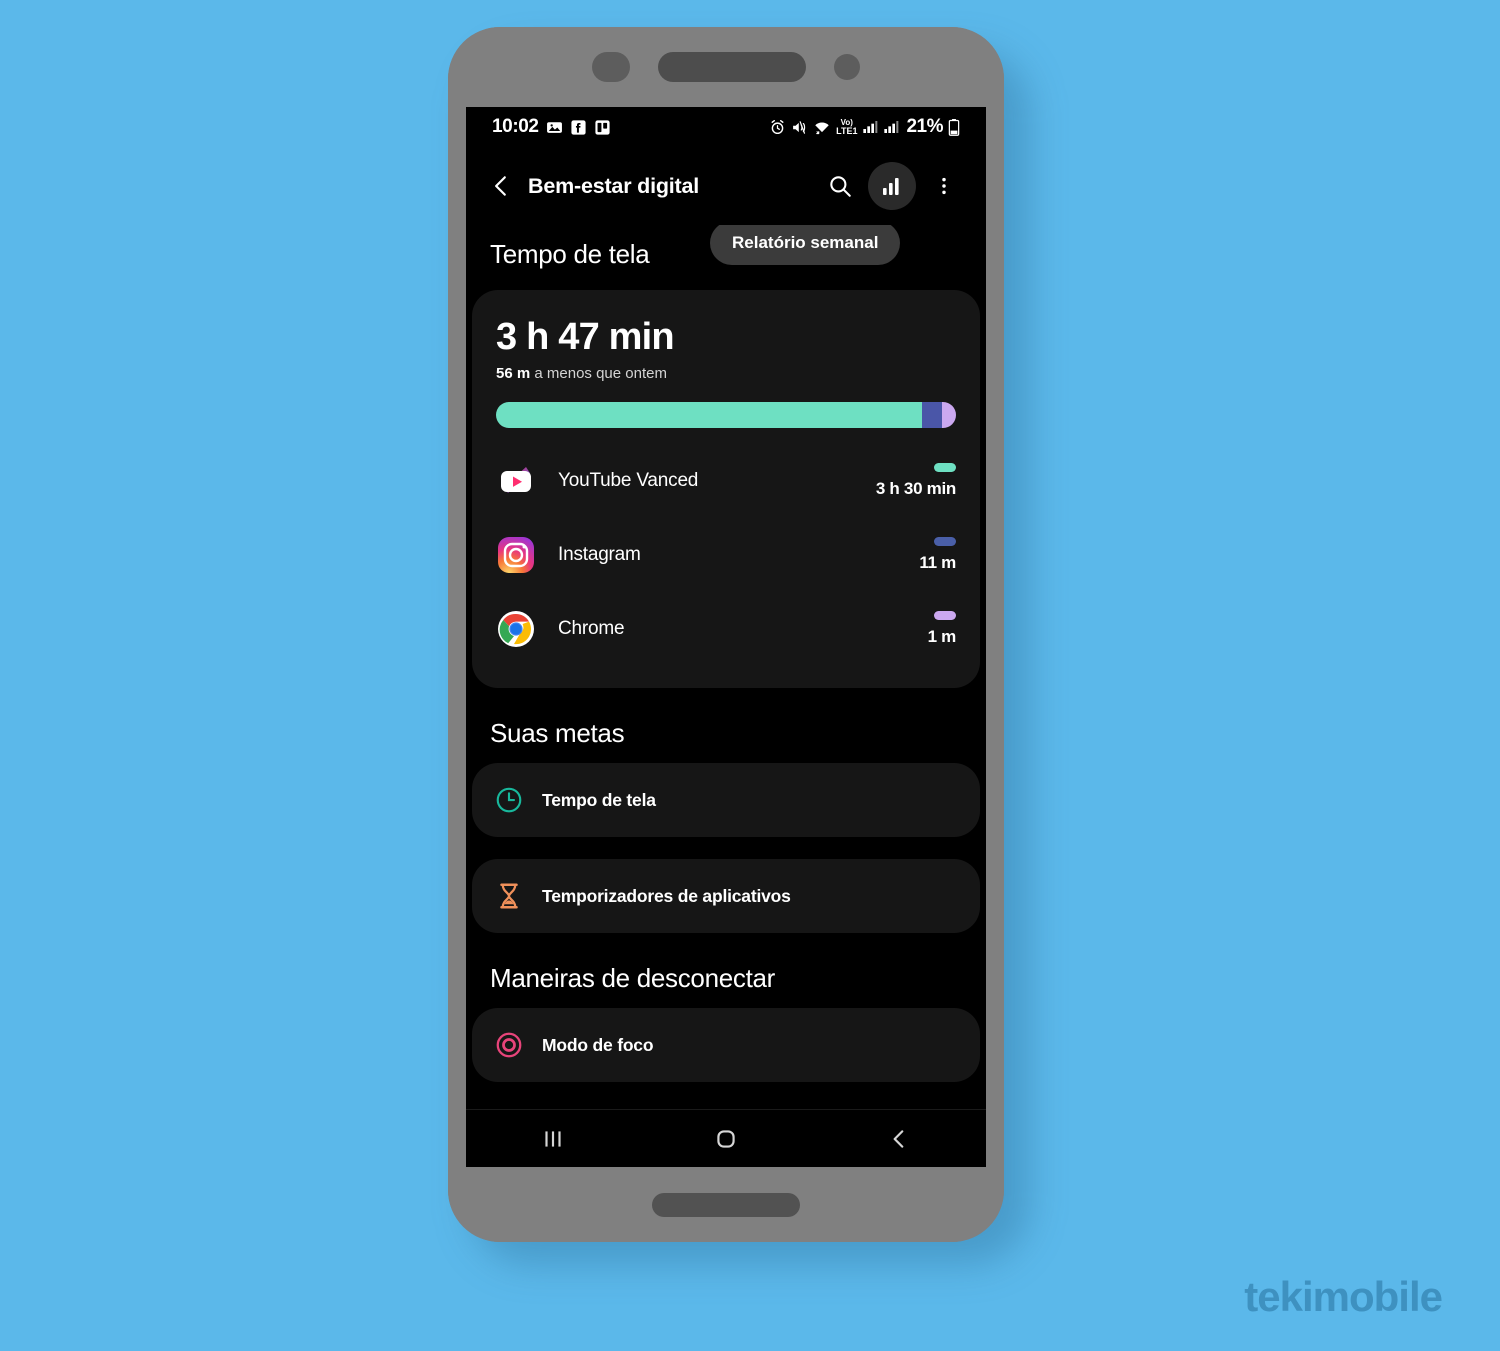  I want to click on wifi-icon, so click(822, 127).